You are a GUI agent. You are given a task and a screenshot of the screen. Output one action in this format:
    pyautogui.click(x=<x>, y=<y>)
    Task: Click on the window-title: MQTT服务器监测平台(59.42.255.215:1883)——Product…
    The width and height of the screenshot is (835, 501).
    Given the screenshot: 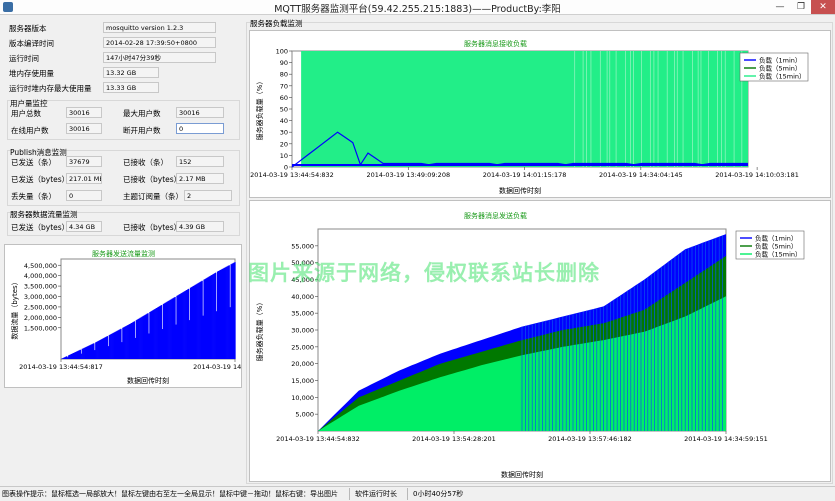 What is the action you would take?
    pyautogui.click(x=417, y=9)
    